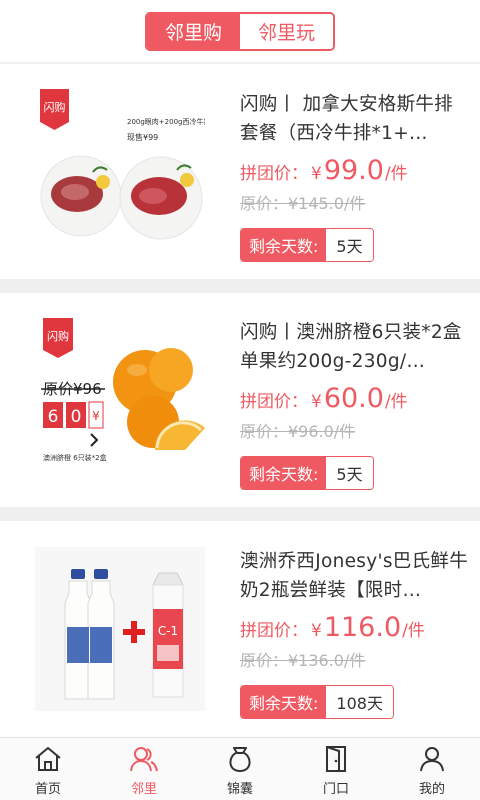 Image resolution: width=480 pixels, height=800 pixels. I want to click on product-image-orange: 闪购 原价¥96 6 0 ¥ 澳洲脐橙 6只装*2盒, so click(120, 395).